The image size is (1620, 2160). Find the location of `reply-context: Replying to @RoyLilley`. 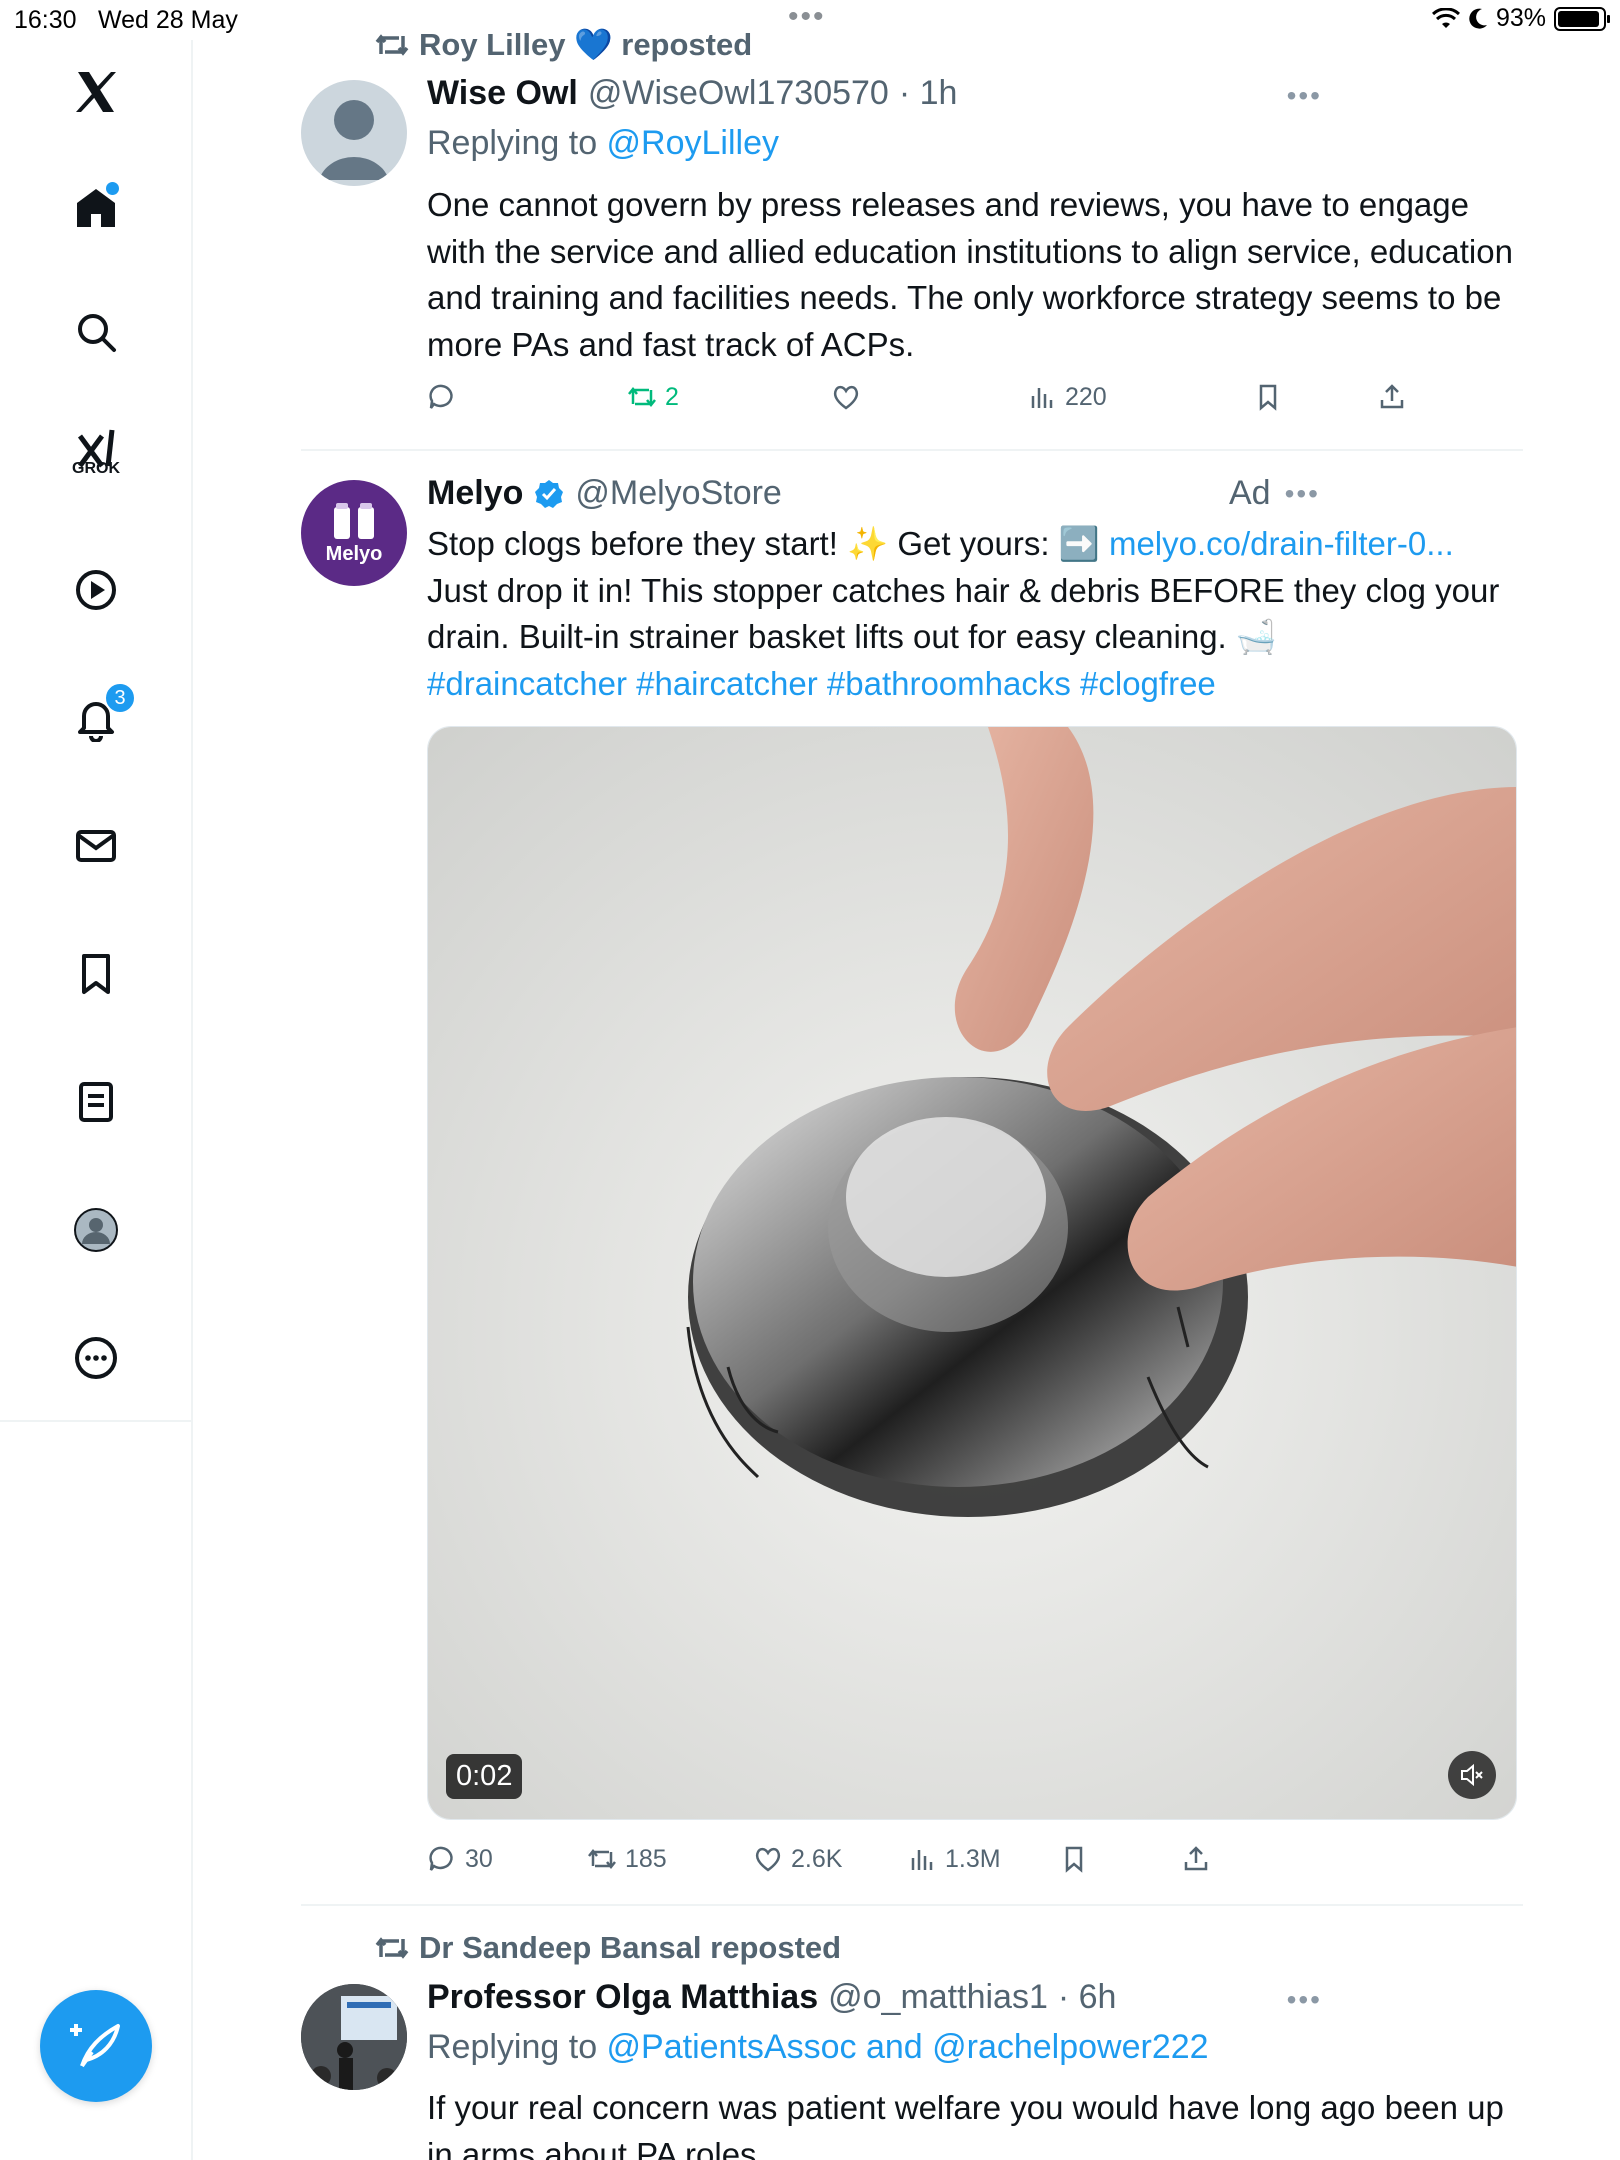

reply-context: Replying to @RoyLilley is located at coordinates (603, 143).